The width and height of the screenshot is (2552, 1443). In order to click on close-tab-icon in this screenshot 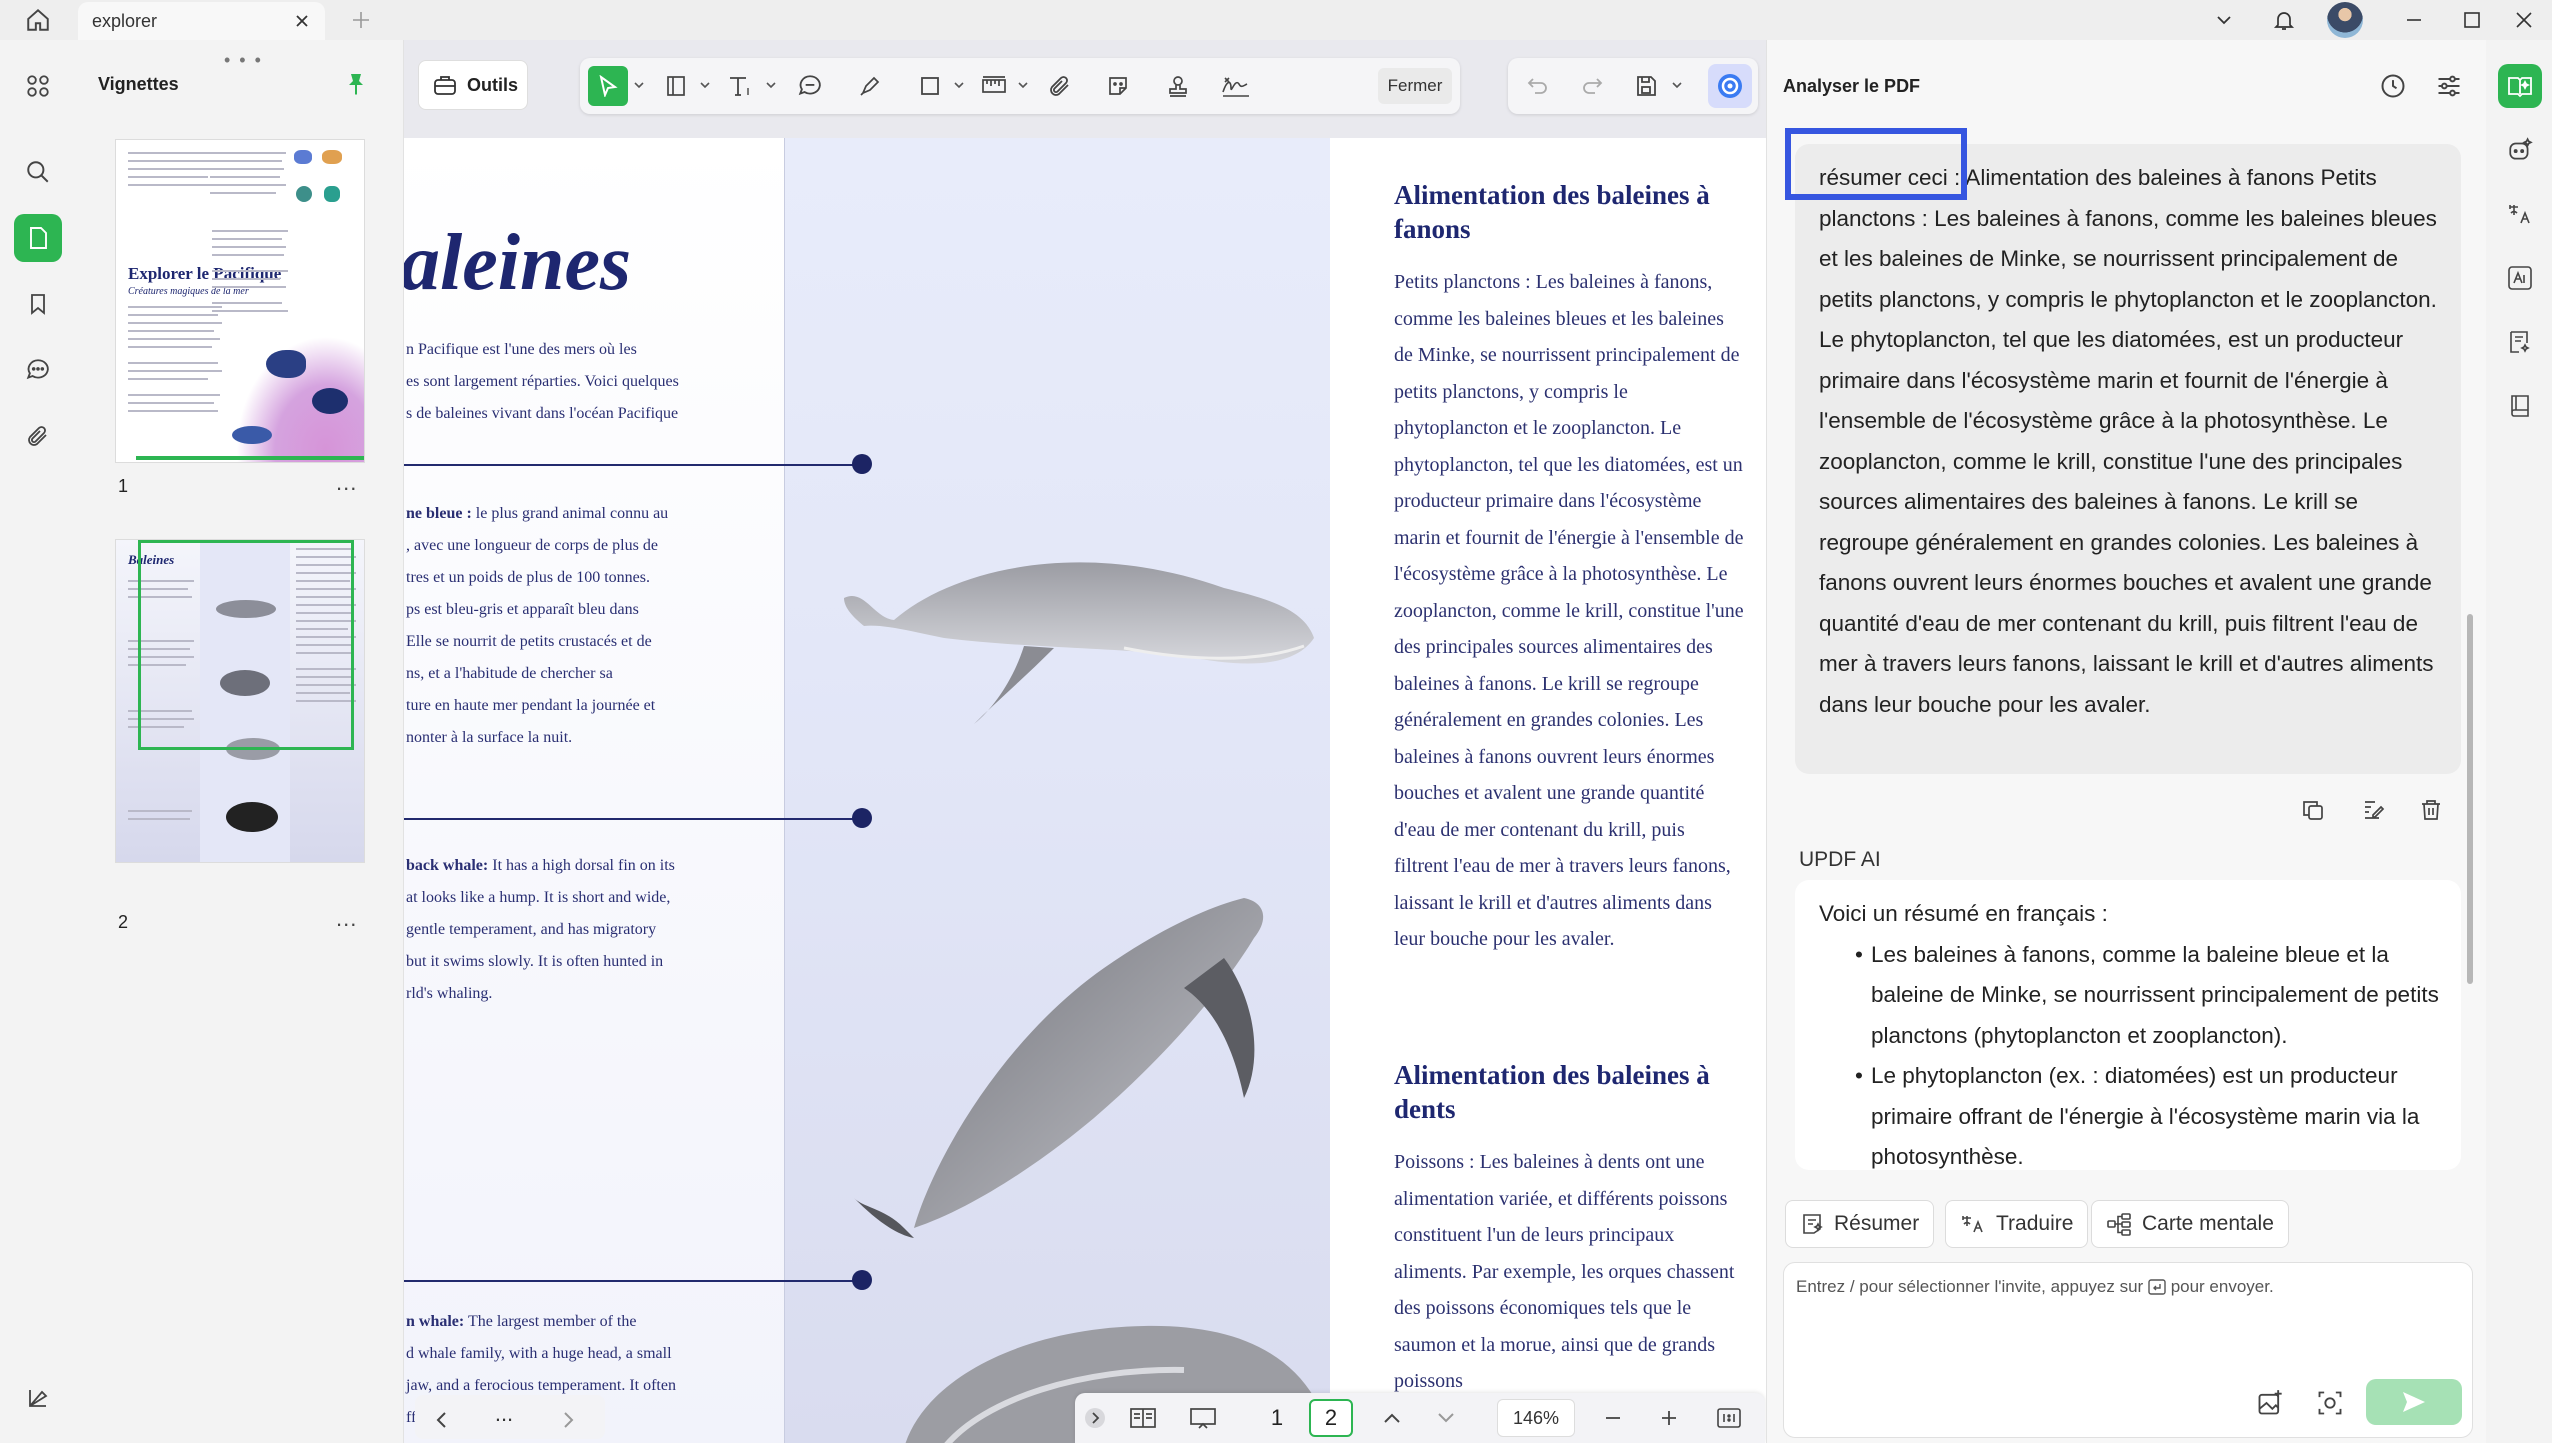, I will do `click(302, 21)`.